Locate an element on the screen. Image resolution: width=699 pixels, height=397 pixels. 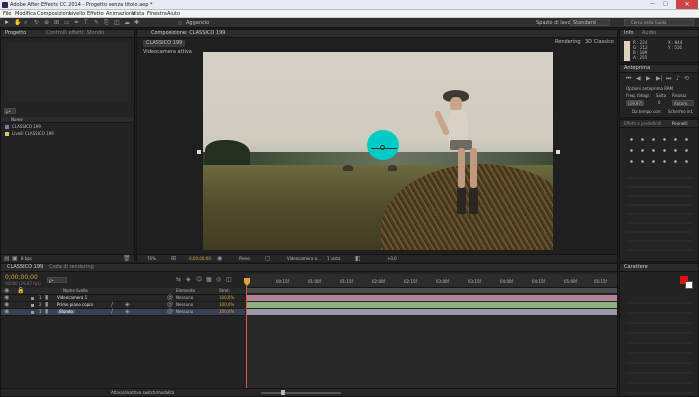
menu-composizione: Composizione is located at coordinates (54, 14).